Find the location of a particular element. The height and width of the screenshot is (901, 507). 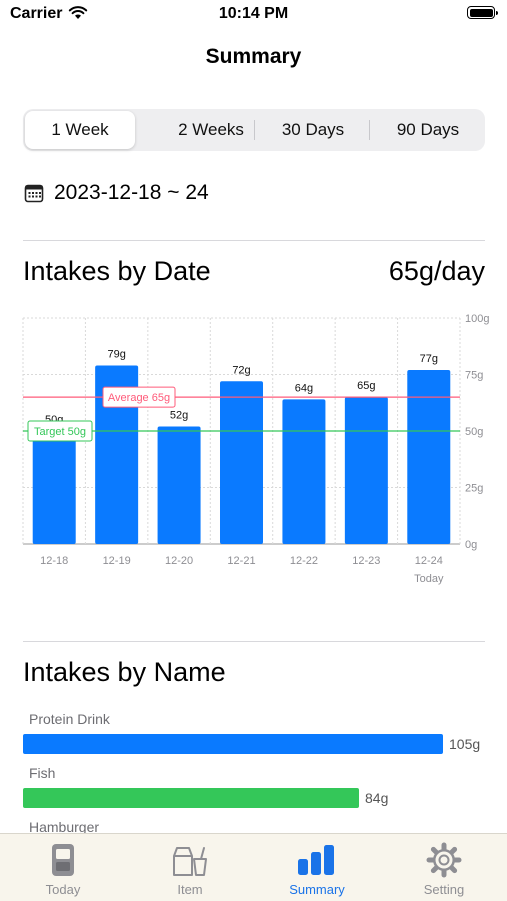

tab-setting: Setting is located at coordinates (444, 867).